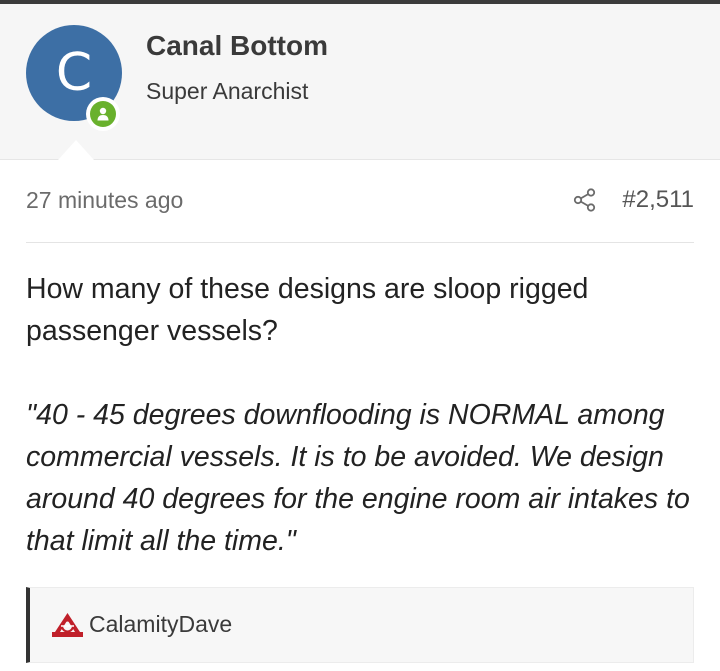 The width and height of the screenshot is (720, 671). Describe the element at coordinates (585, 200) in the screenshot. I see `share-icon` at that location.